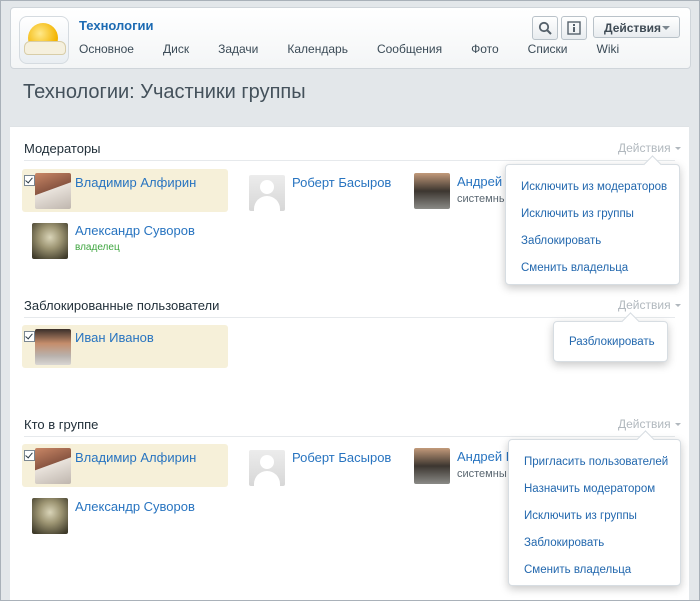 The image size is (700, 601). I want to click on member-name: Андрей Г, so click(485, 456).